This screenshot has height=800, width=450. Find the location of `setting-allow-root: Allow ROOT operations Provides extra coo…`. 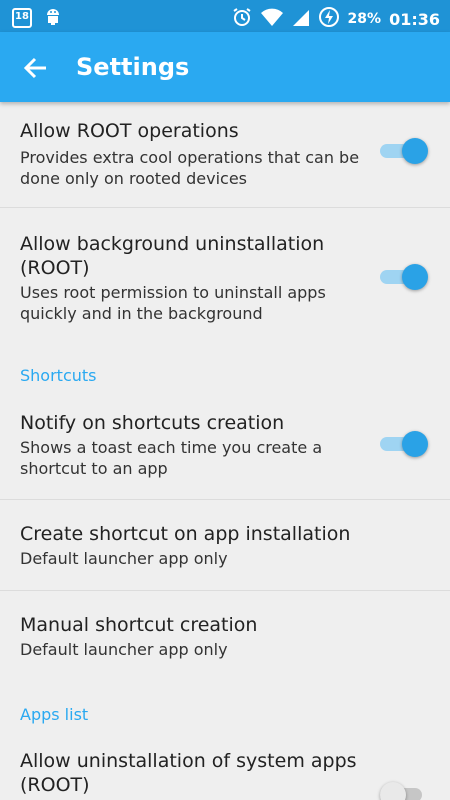

setting-allow-root: Allow ROOT operations Provides extra coo… is located at coordinates (225, 154).